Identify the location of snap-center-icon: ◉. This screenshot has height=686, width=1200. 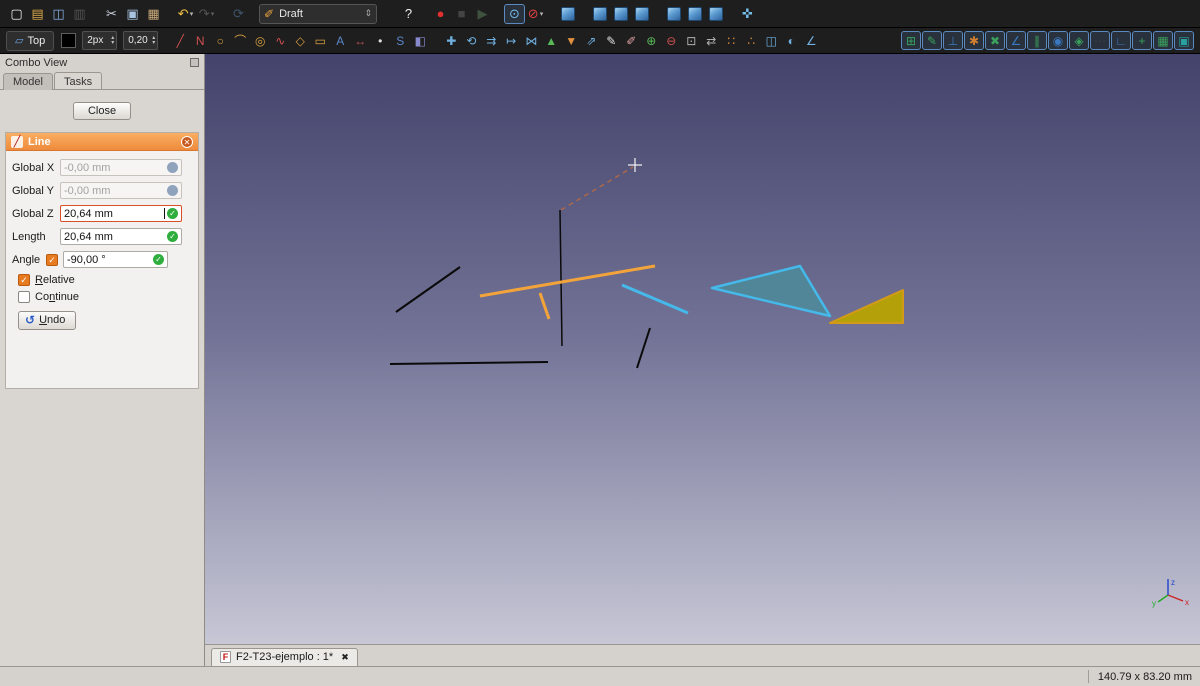
(1058, 40).